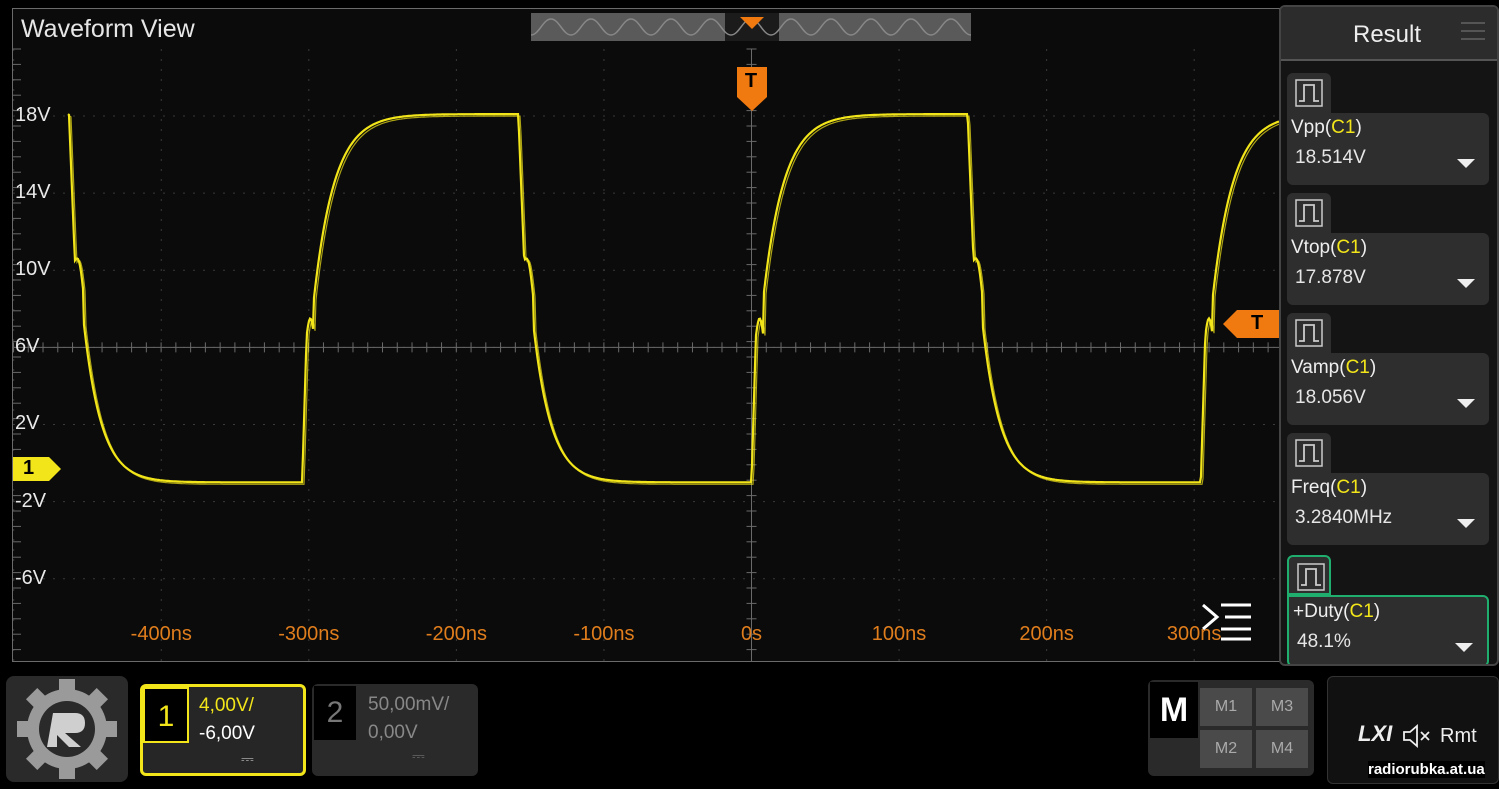  Describe the element at coordinates (1418, 736) in the screenshot. I see `speaker-mute-icon` at that location.